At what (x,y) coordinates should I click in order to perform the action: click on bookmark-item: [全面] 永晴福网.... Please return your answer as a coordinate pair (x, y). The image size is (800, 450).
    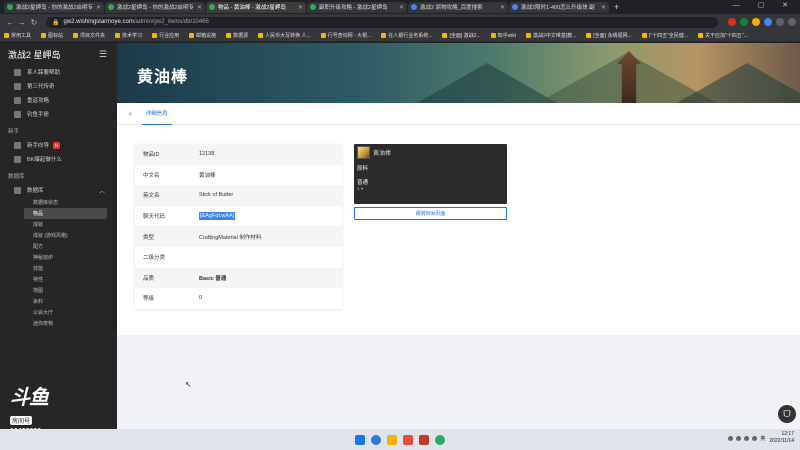
    Looking at the image, I should click on (609, 35).